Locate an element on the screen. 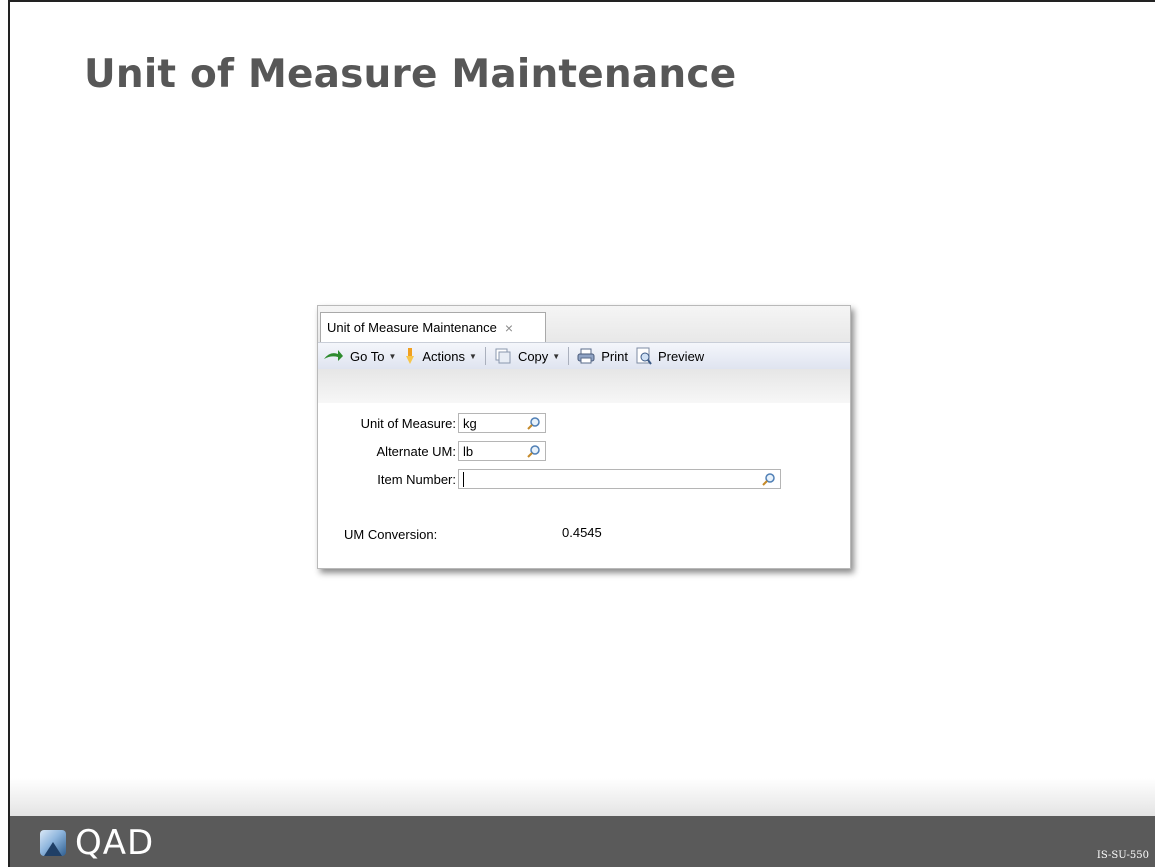 The height and width of the screenshot is (867, 1155). tab-strip: Unit of Measure Maintenance × is located at coordinates (584, 324).